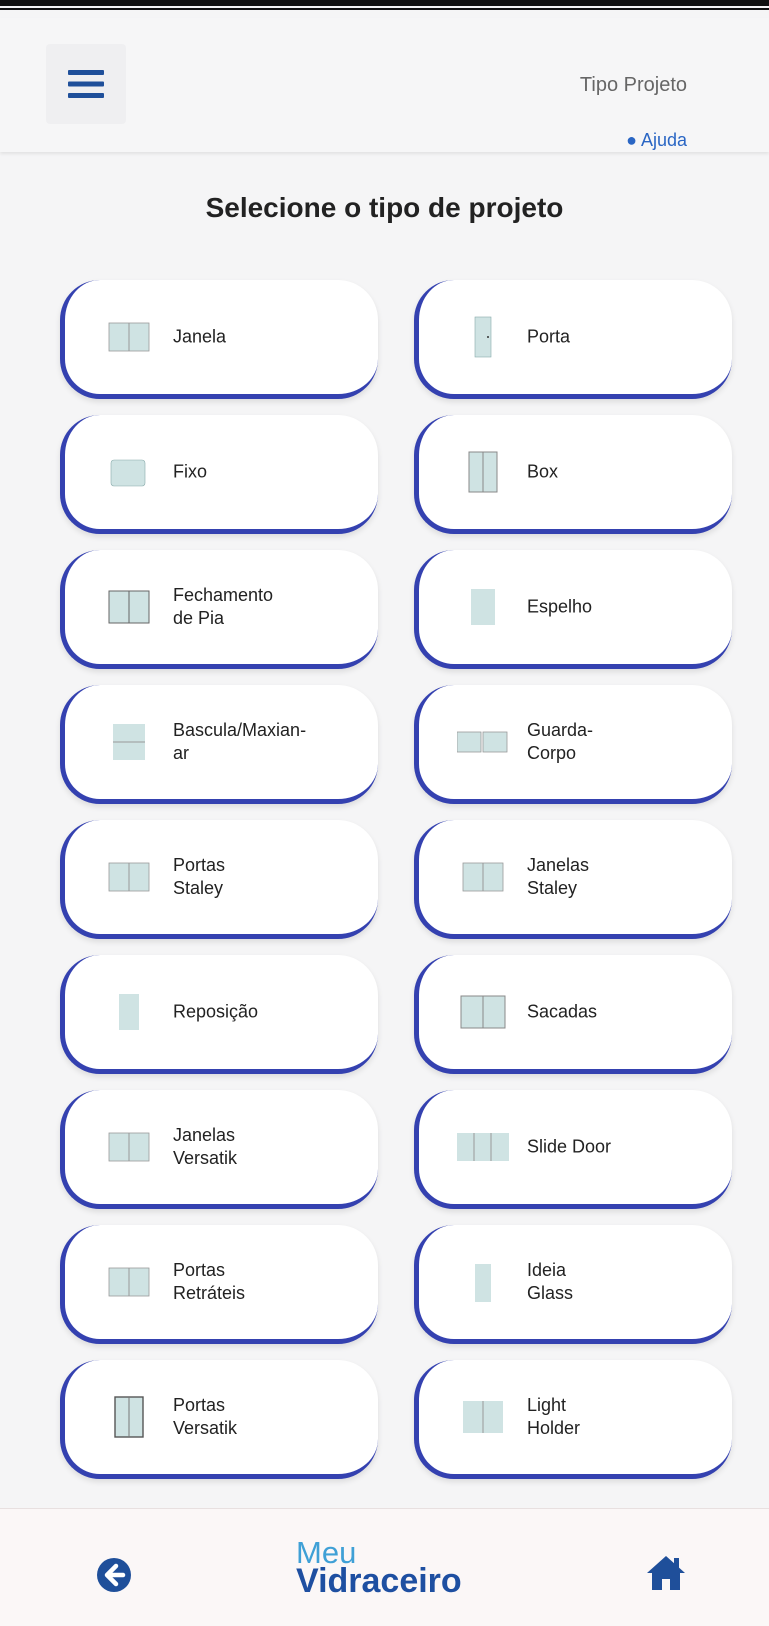  Describe the element at coordinates (205, 1416) in the screenshot. I see `project-type-label: Portas Versatik` at that location.